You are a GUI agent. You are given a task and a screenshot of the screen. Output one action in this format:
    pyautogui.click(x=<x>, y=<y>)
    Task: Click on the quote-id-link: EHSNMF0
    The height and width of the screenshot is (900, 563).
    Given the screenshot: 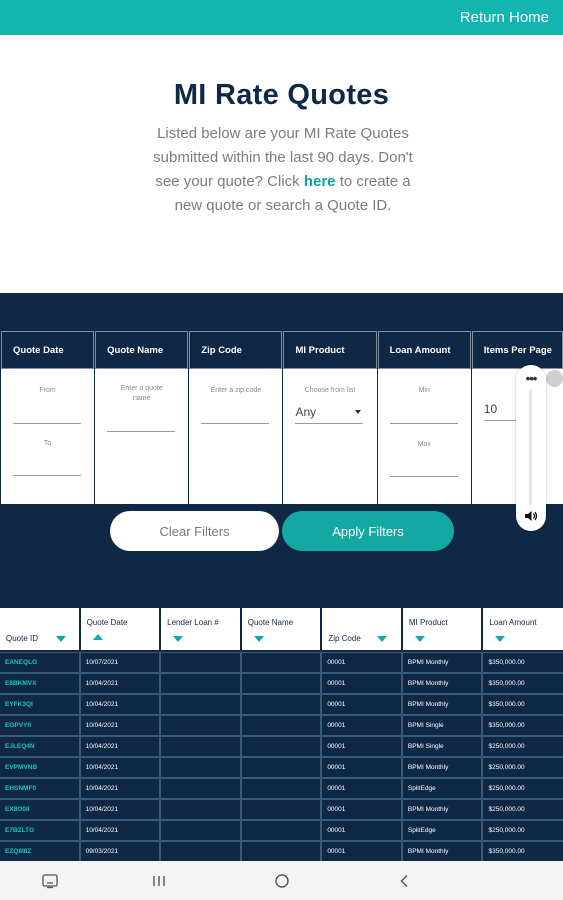 What is the action you would take?
    pyautogui.click(x=40, y=788)
    